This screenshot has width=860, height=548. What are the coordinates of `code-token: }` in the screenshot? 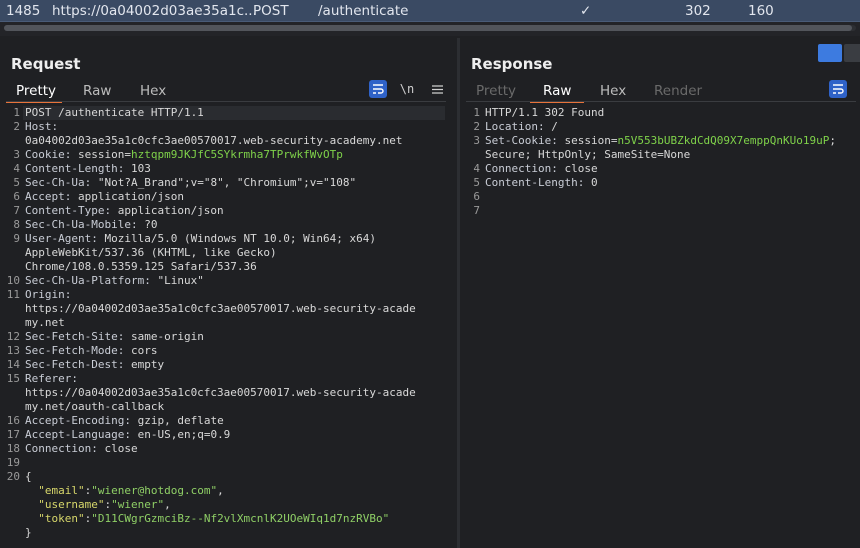 It's located at (28, 532).